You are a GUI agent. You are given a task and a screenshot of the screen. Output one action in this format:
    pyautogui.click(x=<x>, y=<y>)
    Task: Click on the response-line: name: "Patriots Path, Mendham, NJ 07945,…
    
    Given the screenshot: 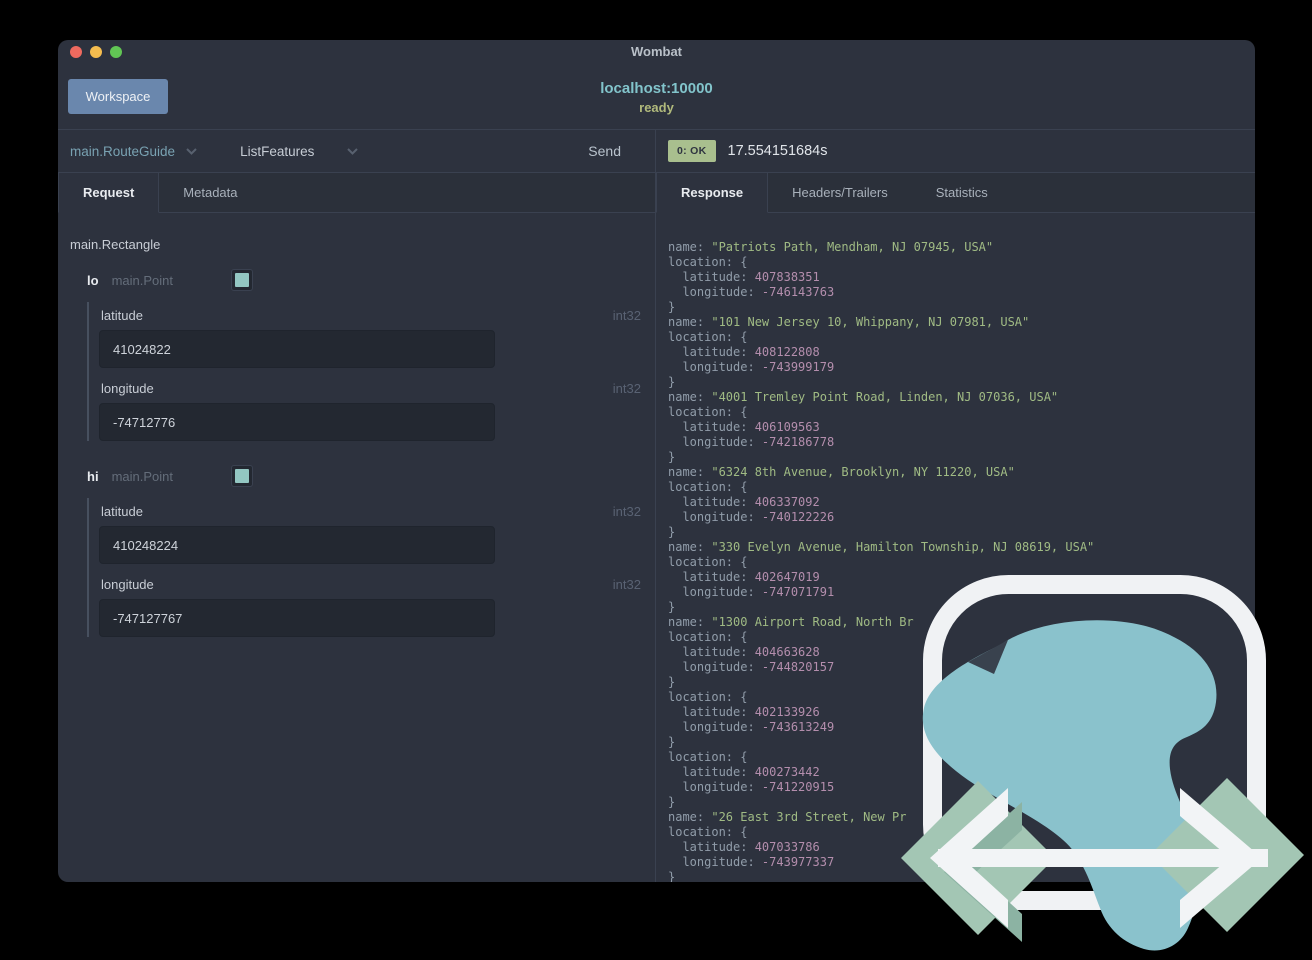 What is the action you would take?
    pyautogui.click(x=961, y=247)
    